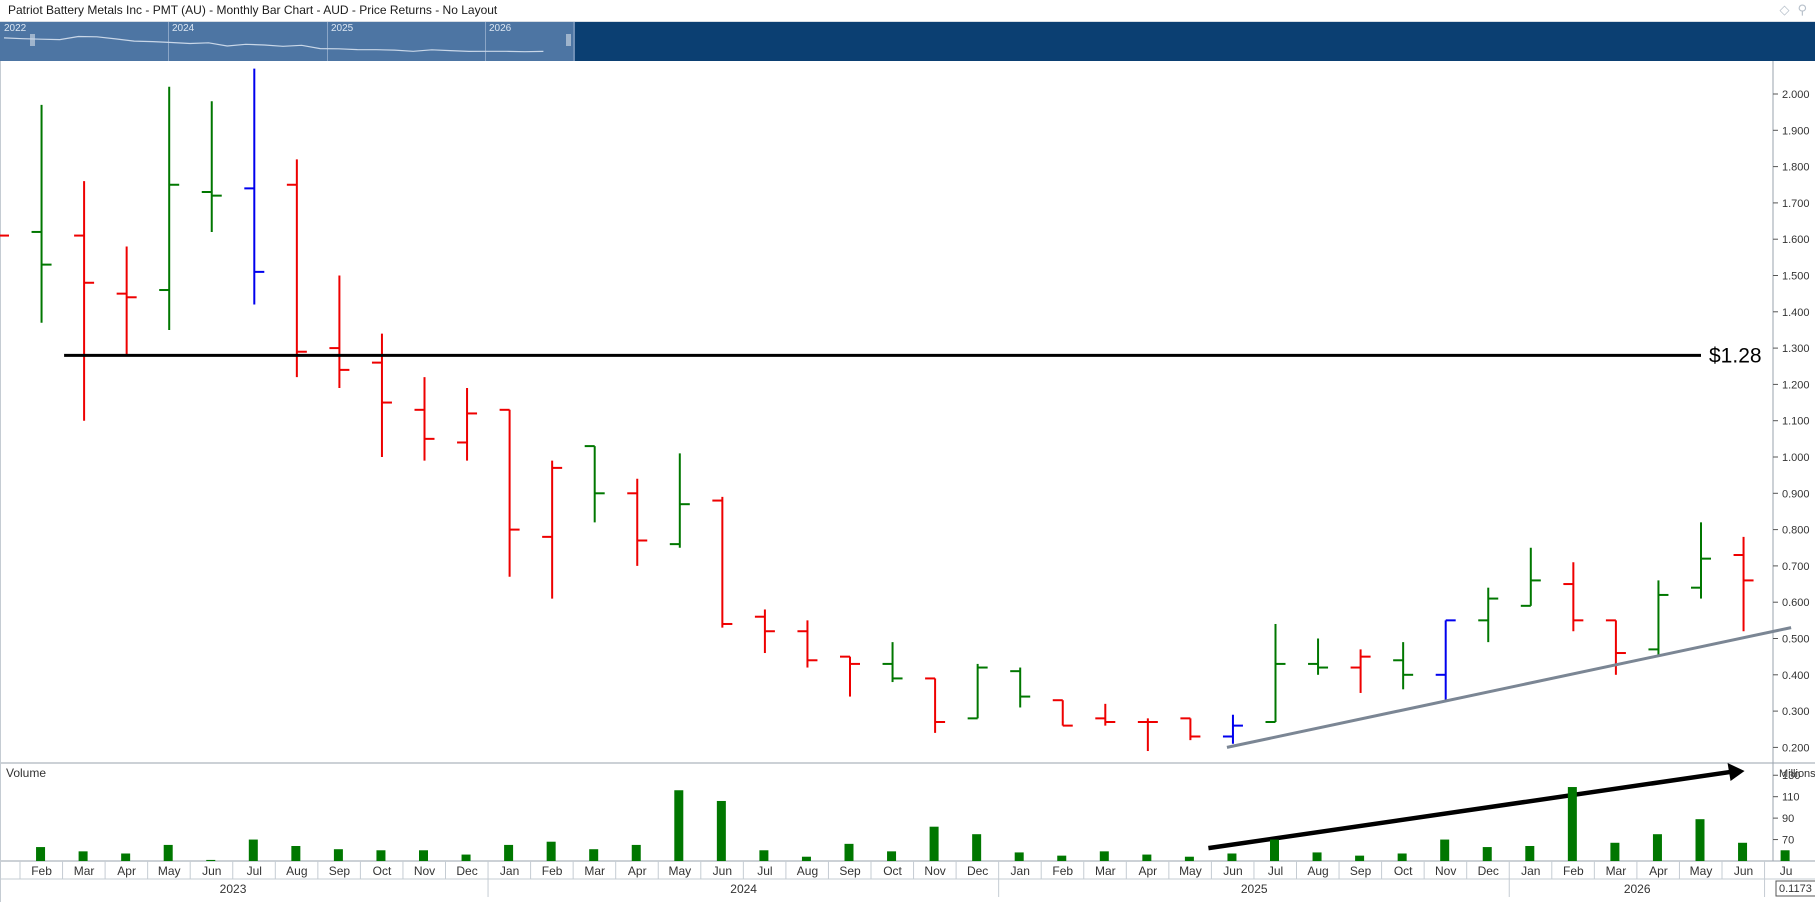 This screenshot has width=1815, height=902. What do you see at coordinates (1796, 531) in the screenshot?
I see `price-tick-label: 0.800` at bounding box center [1796, 531].